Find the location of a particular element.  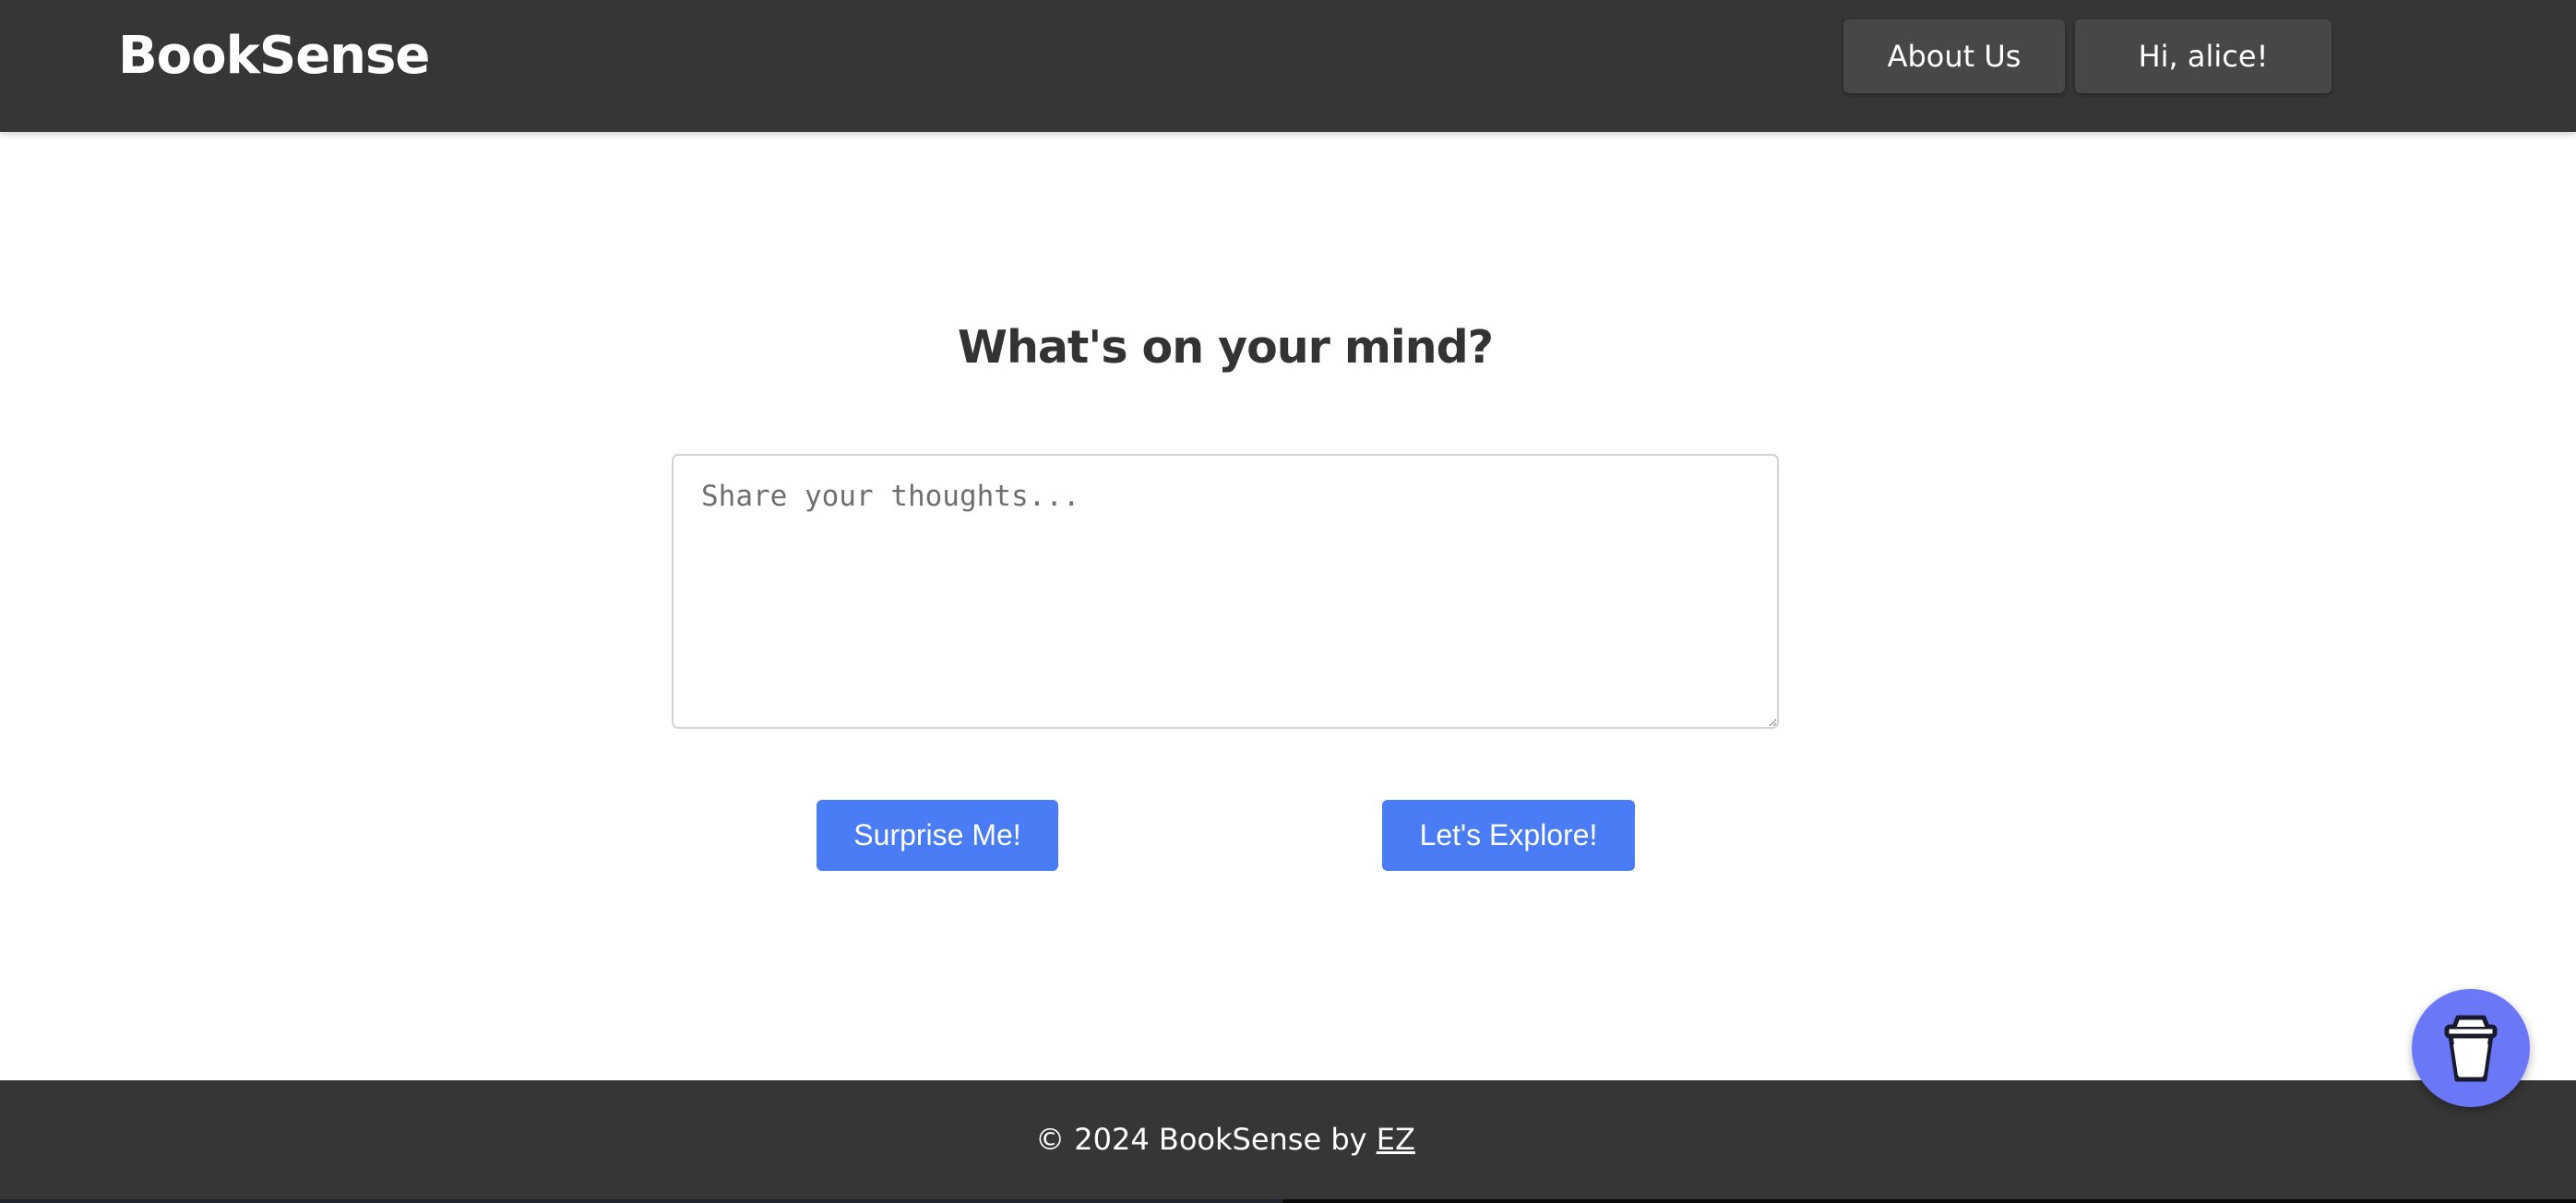

top-navbar: BookSense About Us Hi, alice! is located at coordinates (1288, 66).